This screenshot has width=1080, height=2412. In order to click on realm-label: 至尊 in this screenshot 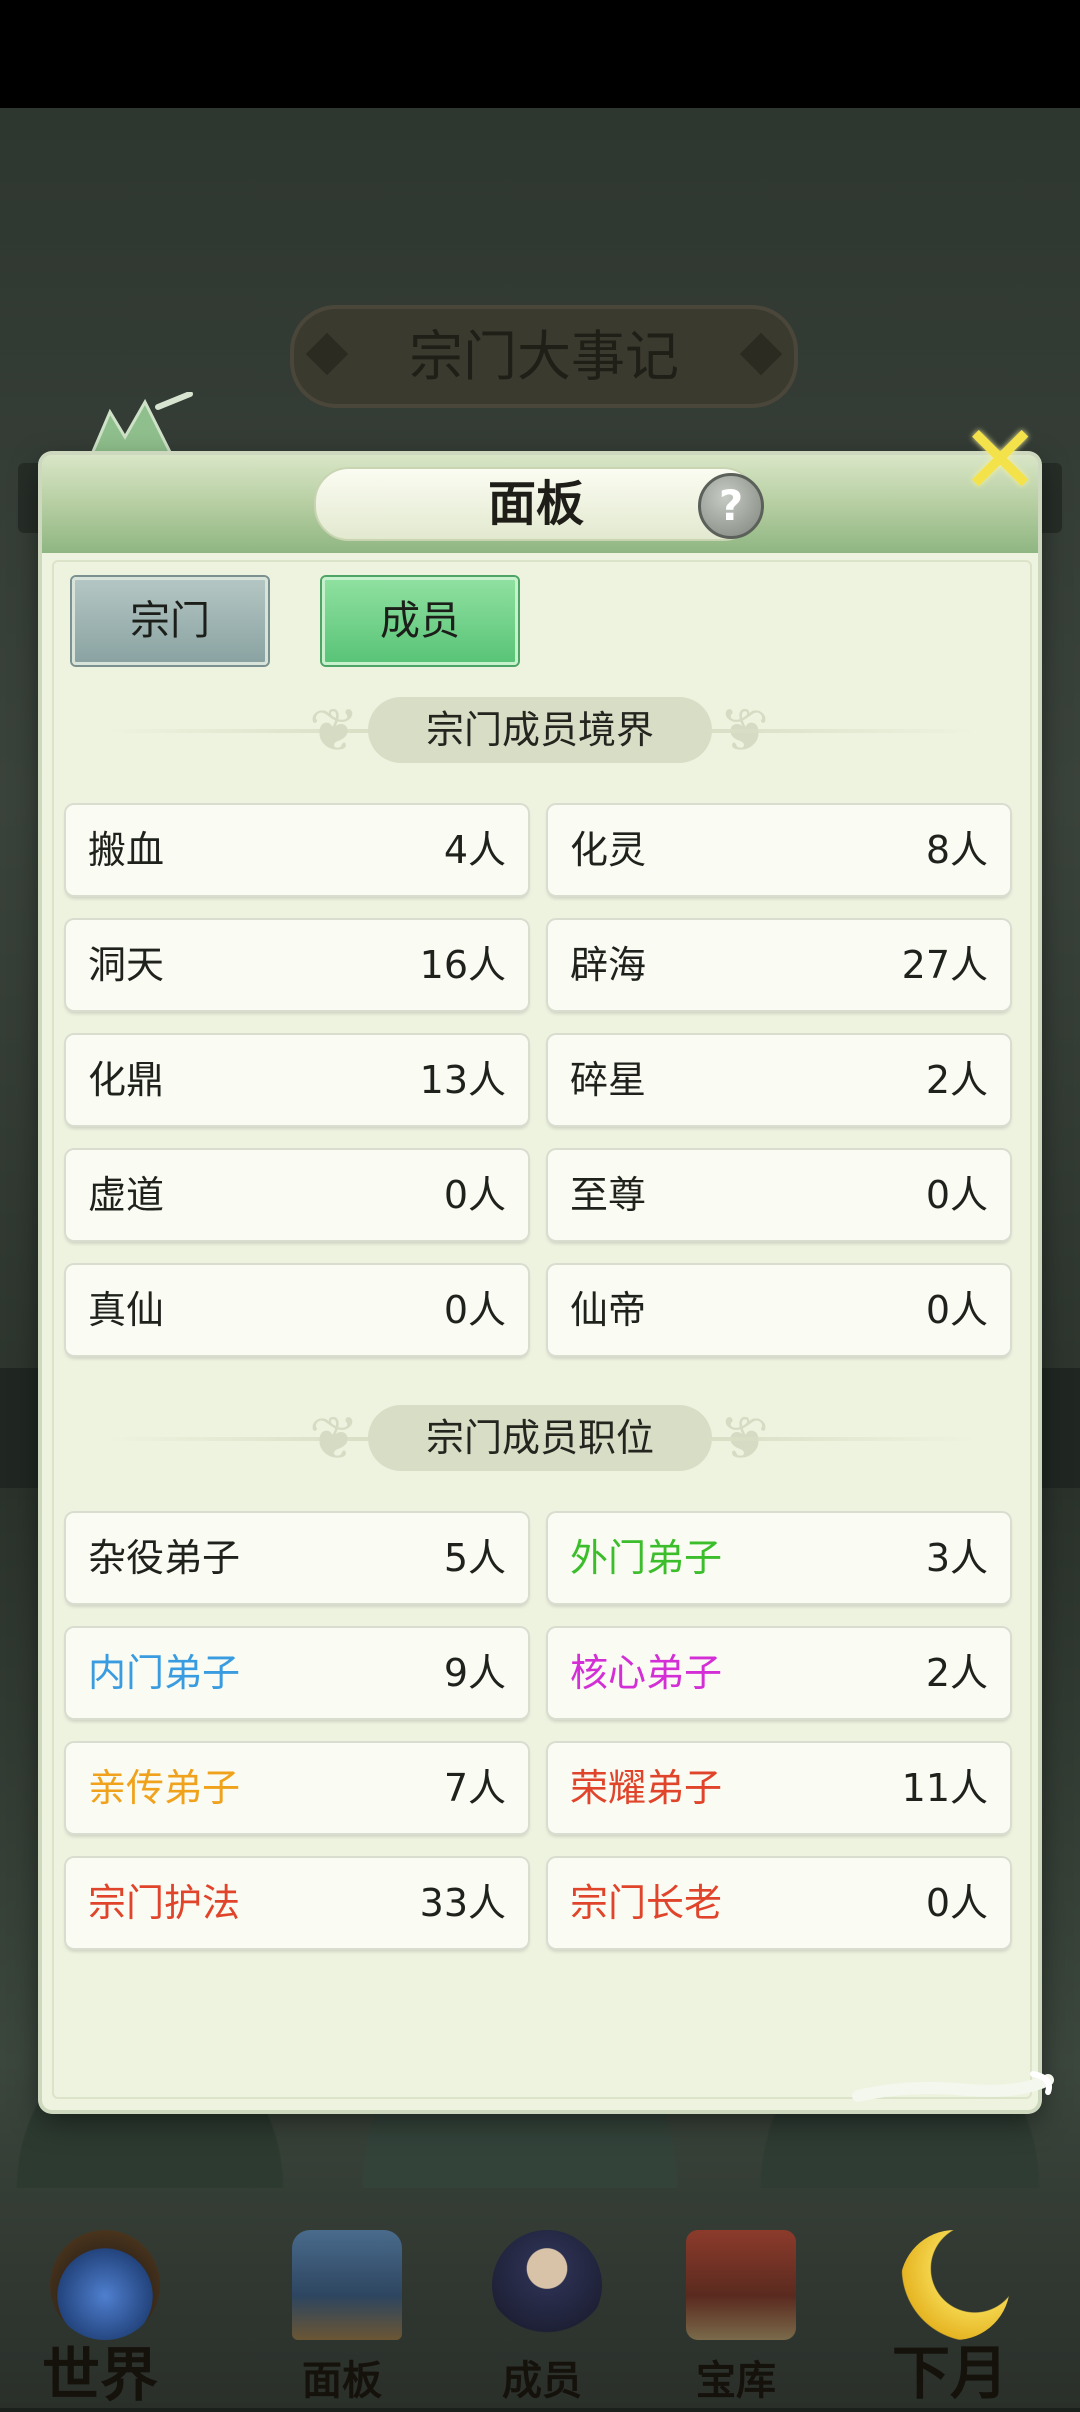, I will do `click(608, 1195)`.